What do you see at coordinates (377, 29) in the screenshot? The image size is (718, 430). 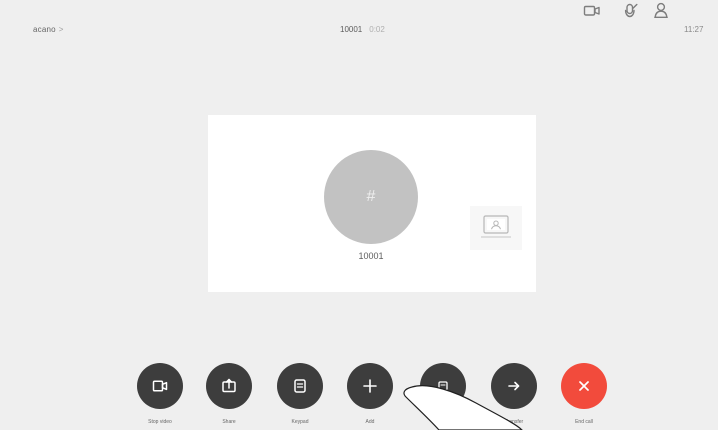 I see `call-duration: 0:02` at bounding box center [377, 29].